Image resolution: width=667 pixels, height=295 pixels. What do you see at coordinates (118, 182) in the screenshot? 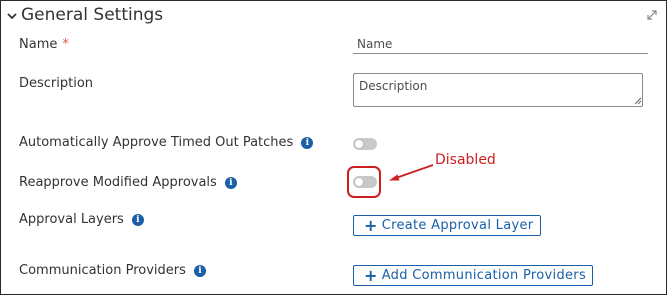
I see `reapprove-label-text: Reapprove Modified Approvals` at bounding box center [118, 182].